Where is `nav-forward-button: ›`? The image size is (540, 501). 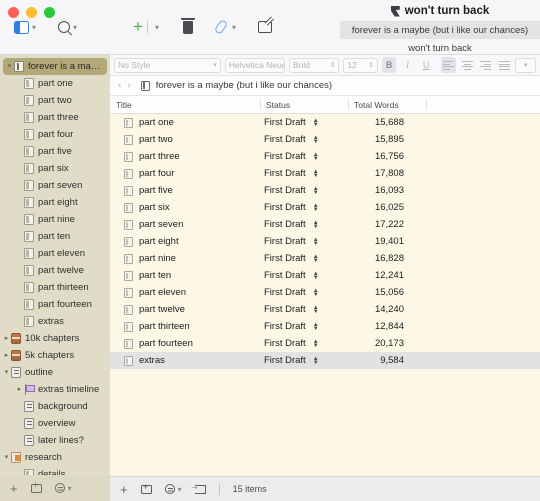
nav-forward-button: › is located at coordinates (128, 85).